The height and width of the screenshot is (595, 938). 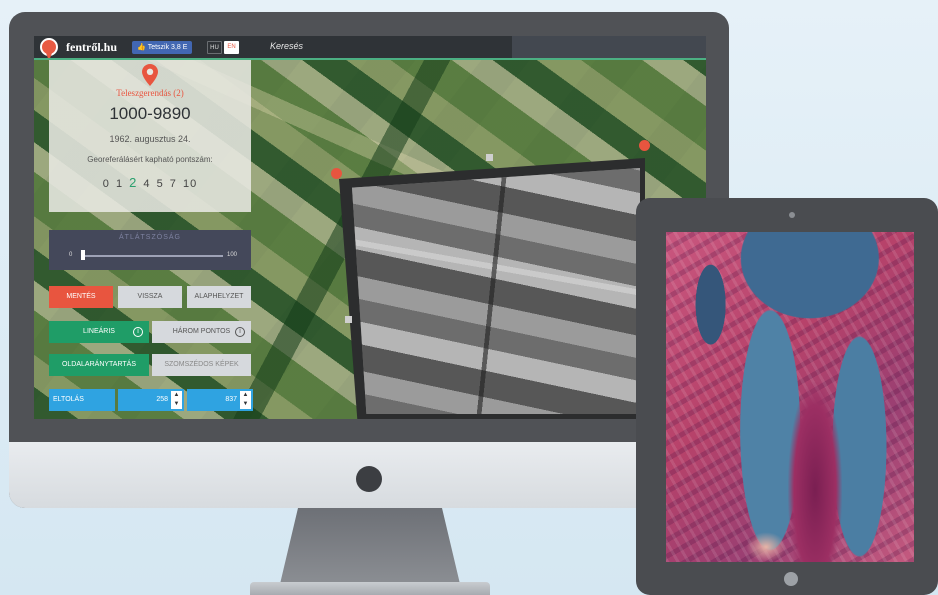 What do you see at coordinates (791, 579) in the screenshot?
I see `tablet-home-button` at bounding box center [791, 579].